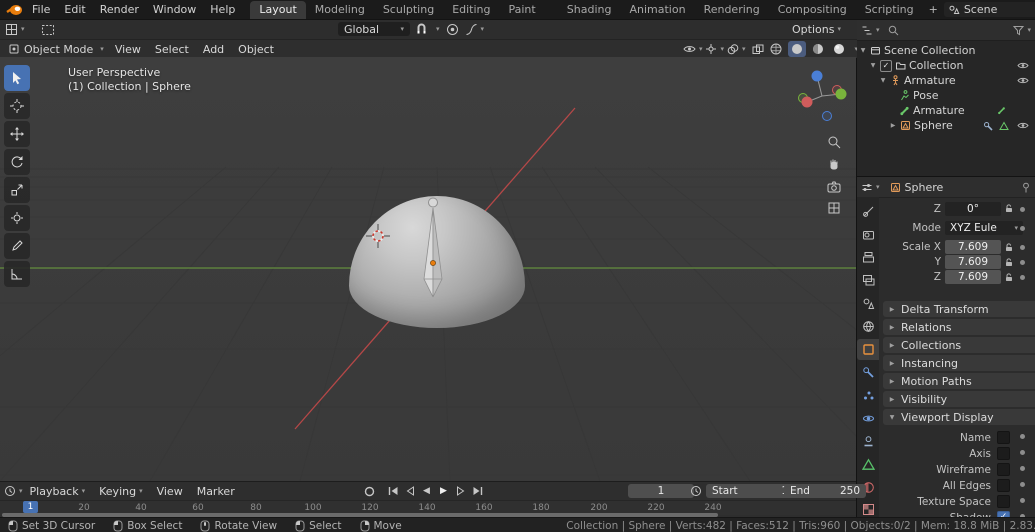  I want to click on scale-x-field: 7.609, so click(973, 247).